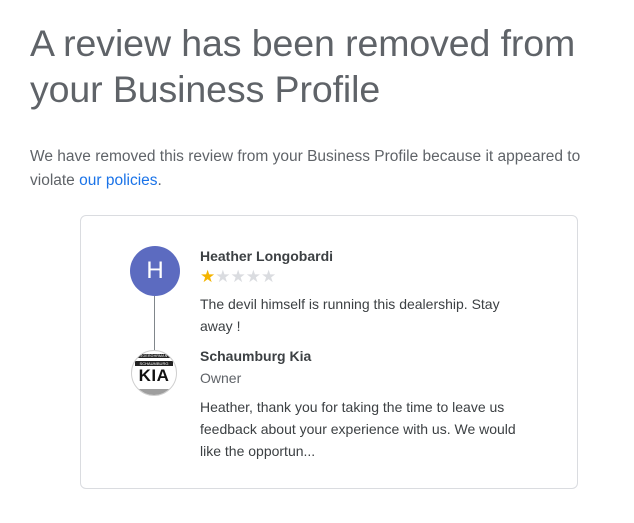 This screenshot has height=523, width=634. What do you see at coordinates (267, 256) in the screenshot?
I see `reviewer-name: Heather Longobardi` at bounding box center [267, 256].